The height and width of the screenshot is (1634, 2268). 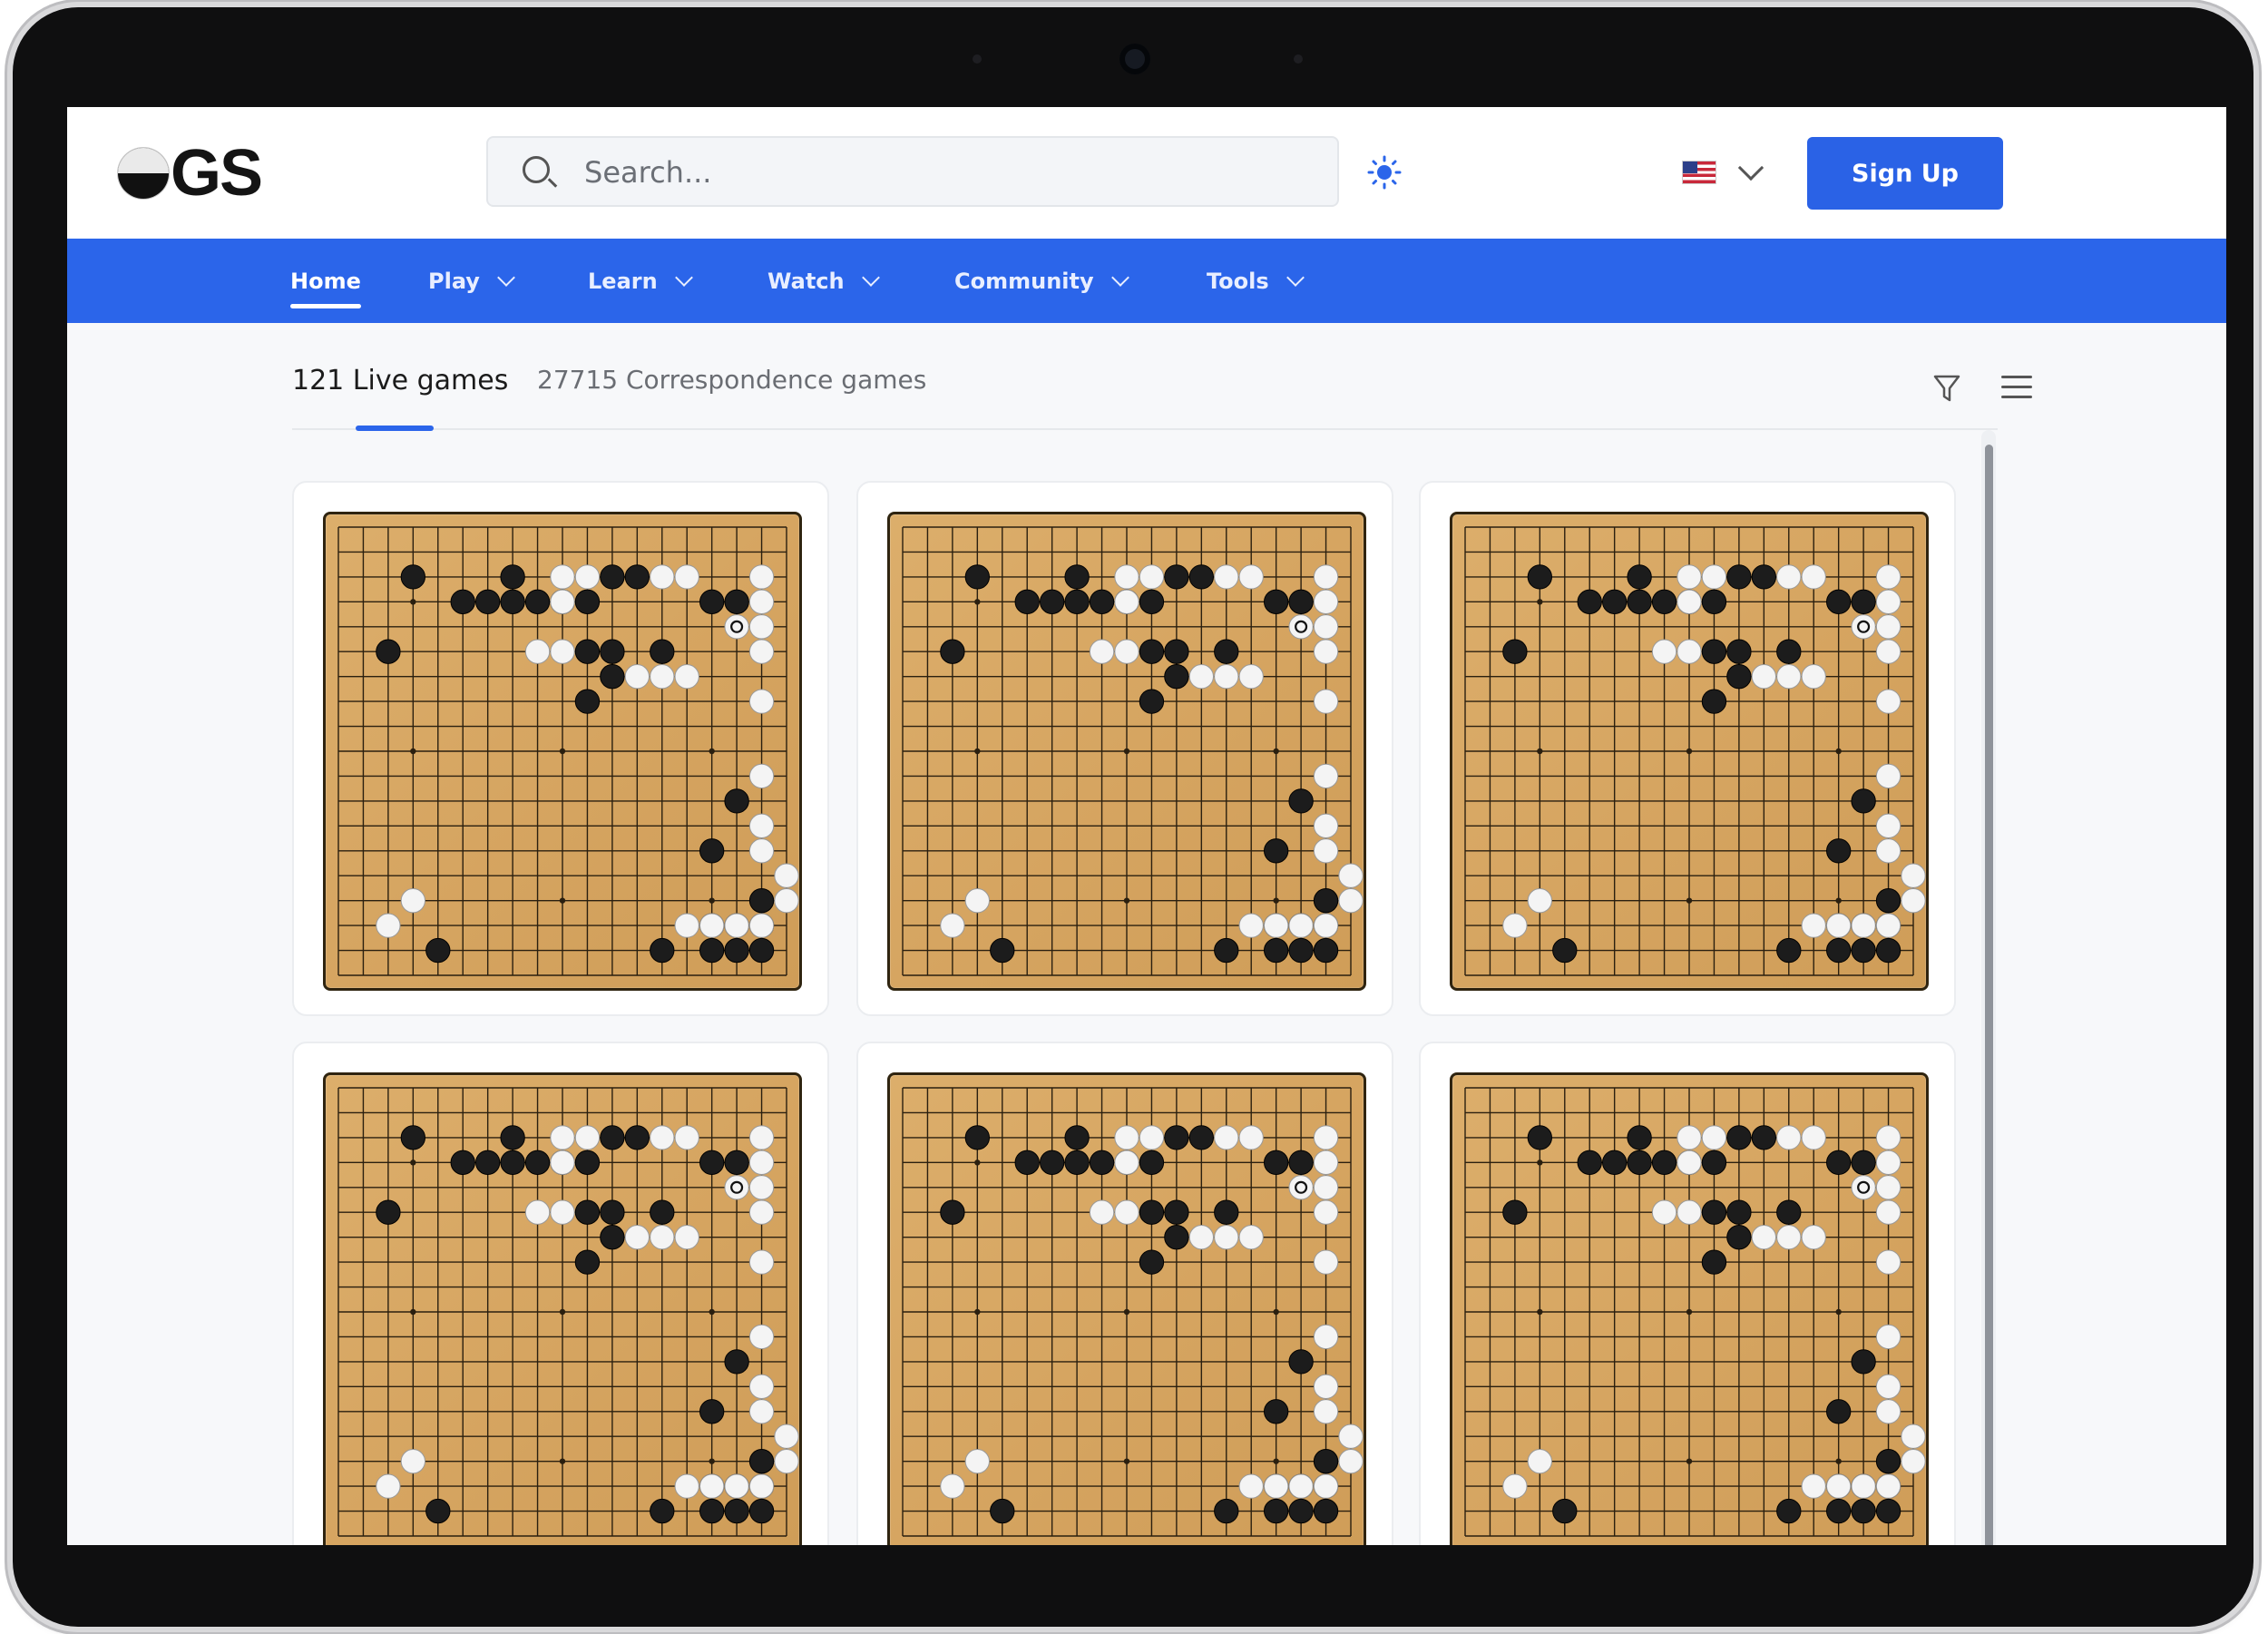 I want to click on nav-community: Community, so click(x=1041, y=281).